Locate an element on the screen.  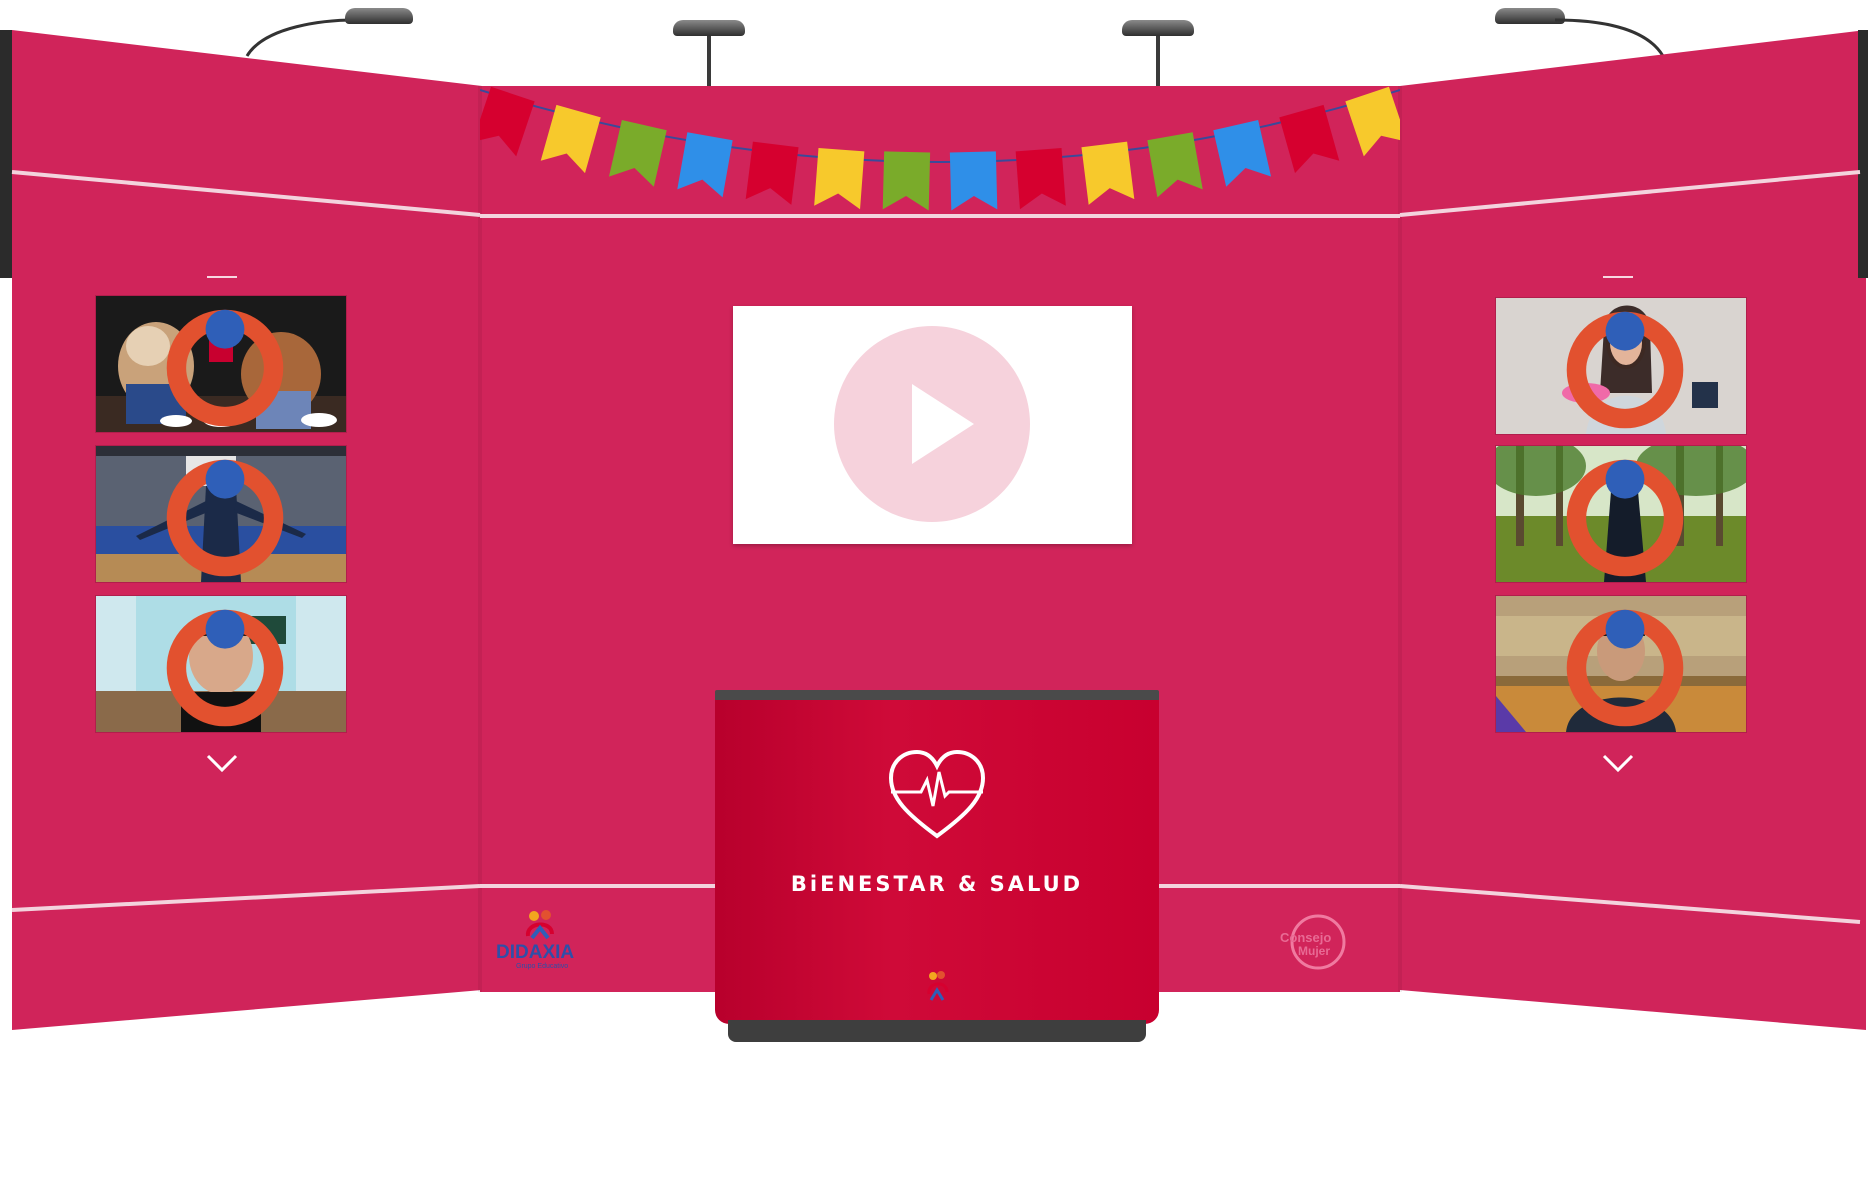
didaxia-emblem-icon is located at coordinates (540, 925).